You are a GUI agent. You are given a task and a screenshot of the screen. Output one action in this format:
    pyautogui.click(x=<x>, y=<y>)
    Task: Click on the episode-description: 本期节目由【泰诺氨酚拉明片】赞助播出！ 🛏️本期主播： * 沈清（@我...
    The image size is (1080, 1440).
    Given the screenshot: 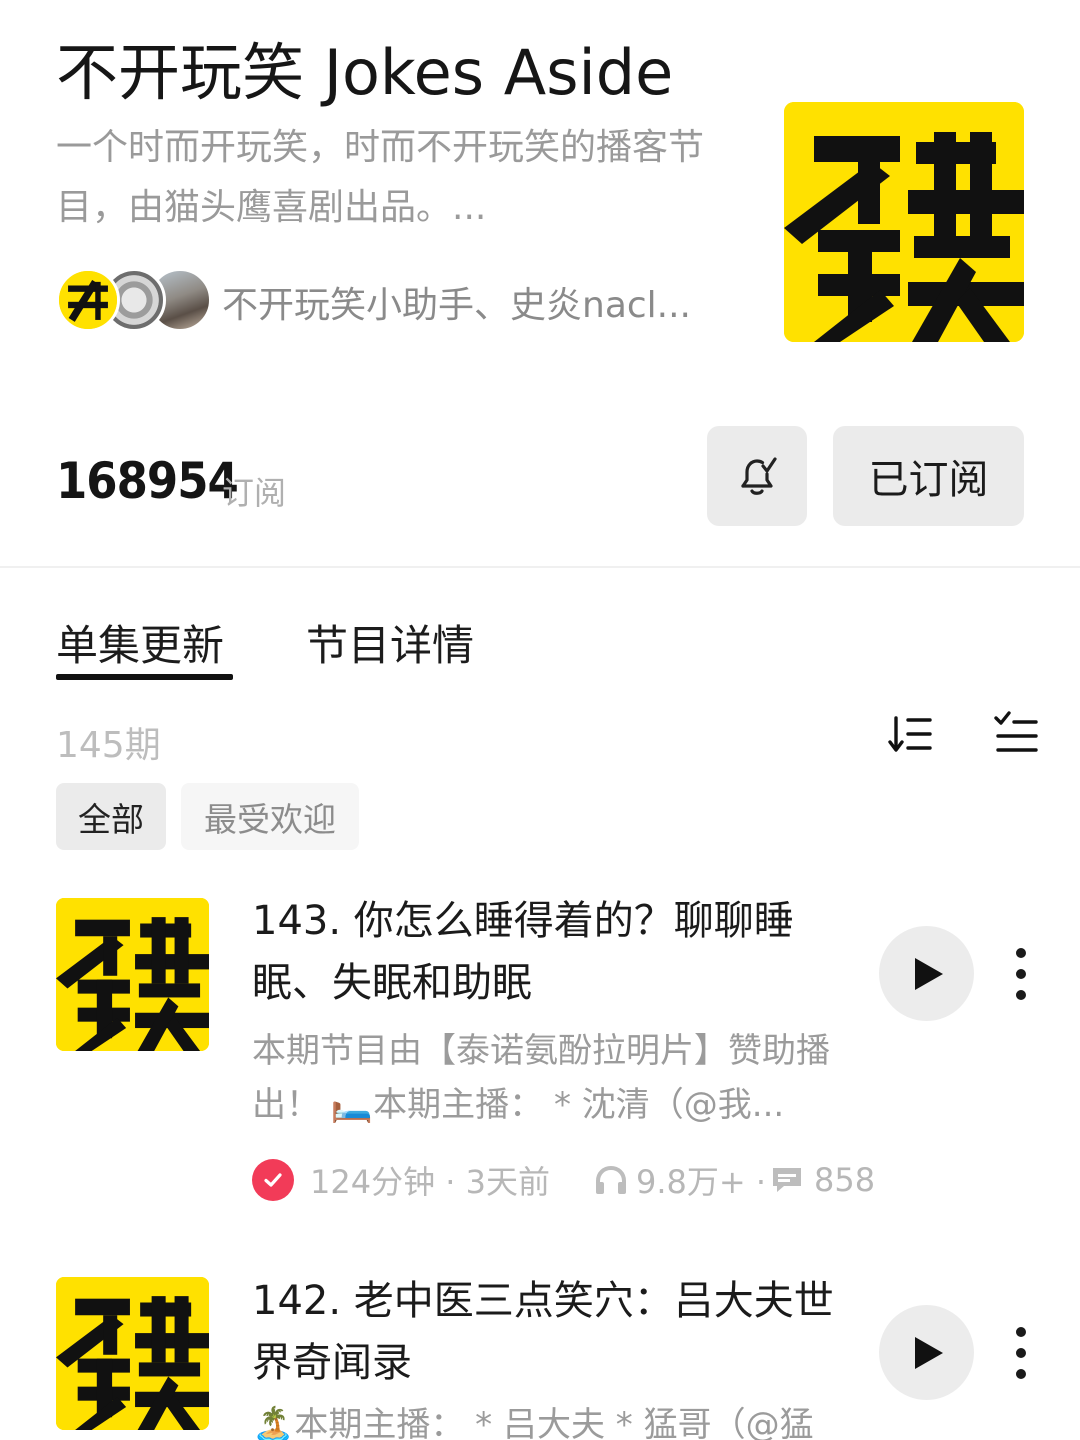 What is the action you would take?
    pyautogui.click(x=541, y=1078)
    